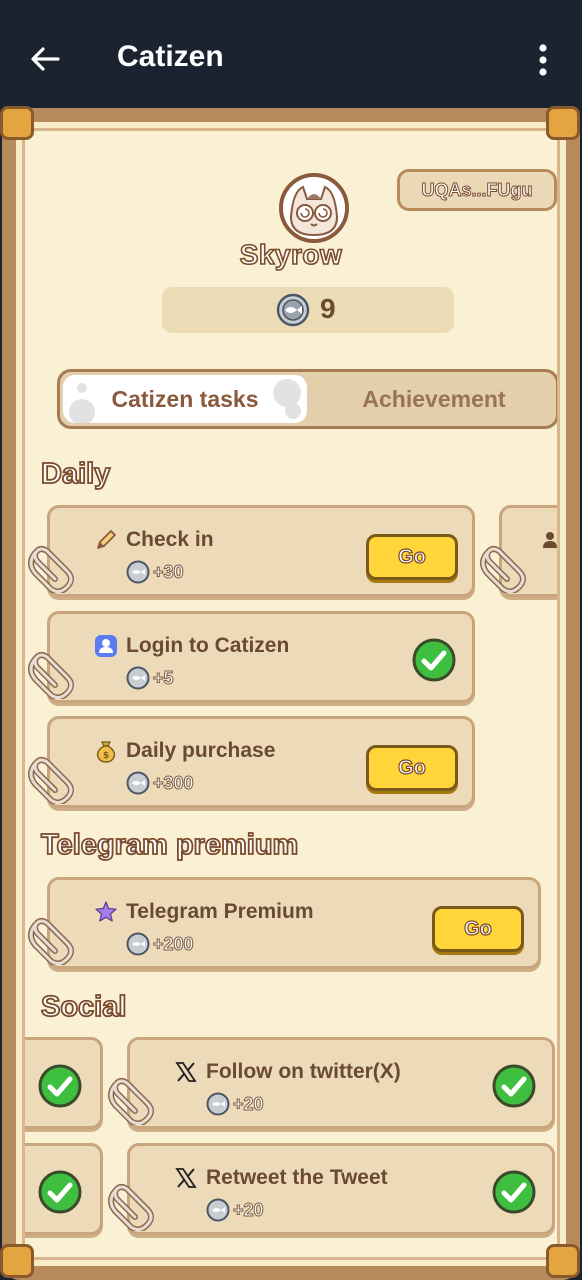  I want to click on task-card-telegram-premium: Telegram Premium +200 Go, so click(294, 923).